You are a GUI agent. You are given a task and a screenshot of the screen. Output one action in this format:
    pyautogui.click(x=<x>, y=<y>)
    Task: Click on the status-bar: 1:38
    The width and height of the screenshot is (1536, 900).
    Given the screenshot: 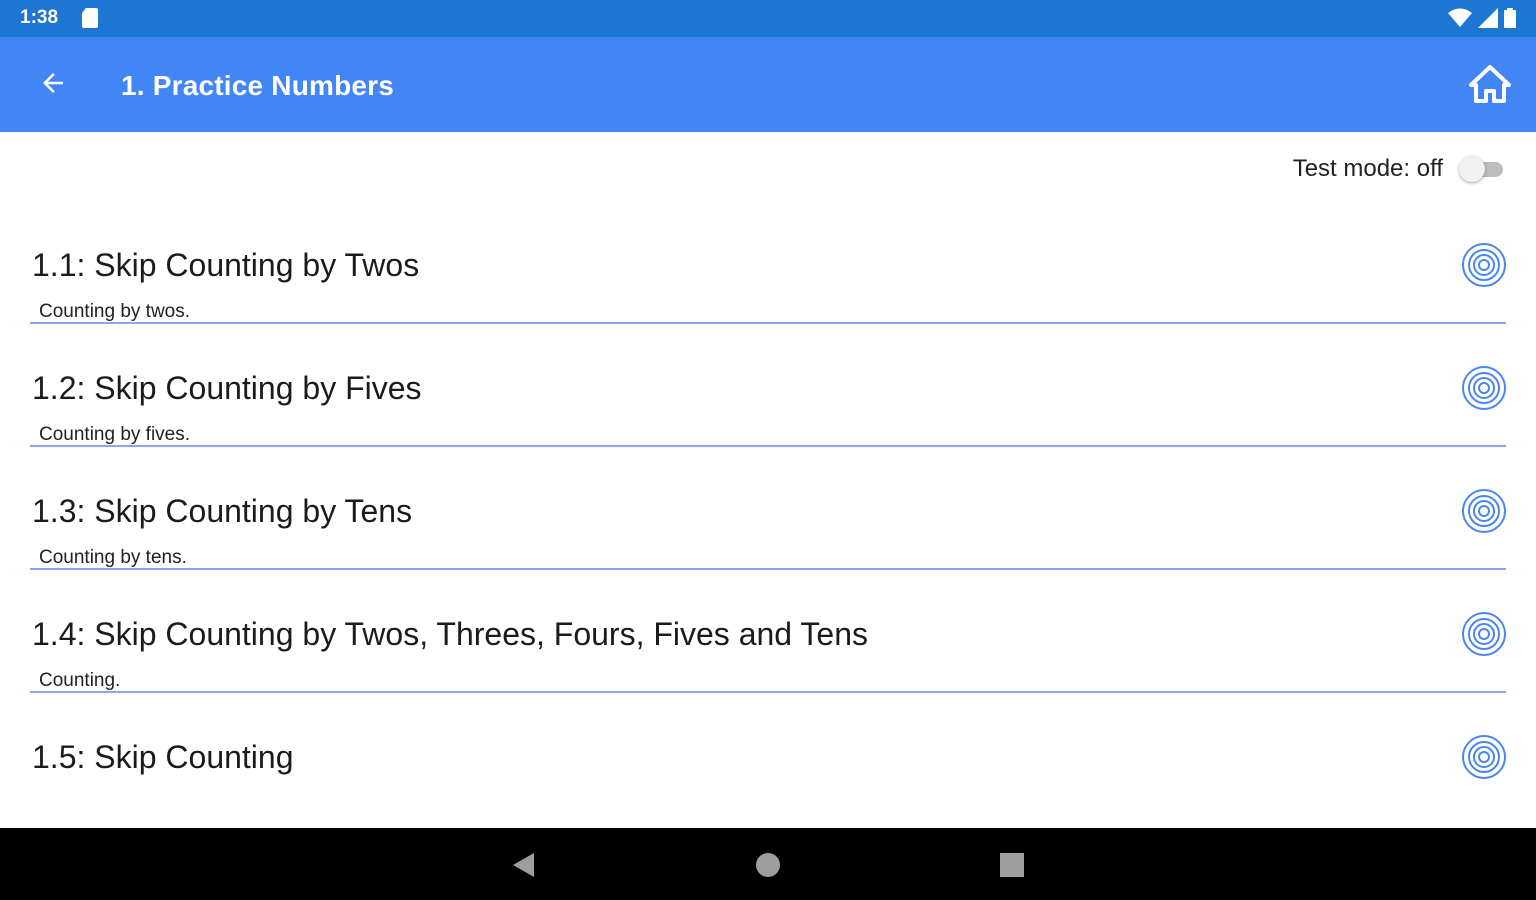 What is the action you would take?
    pyautogui.click(x=768, y=18)
    